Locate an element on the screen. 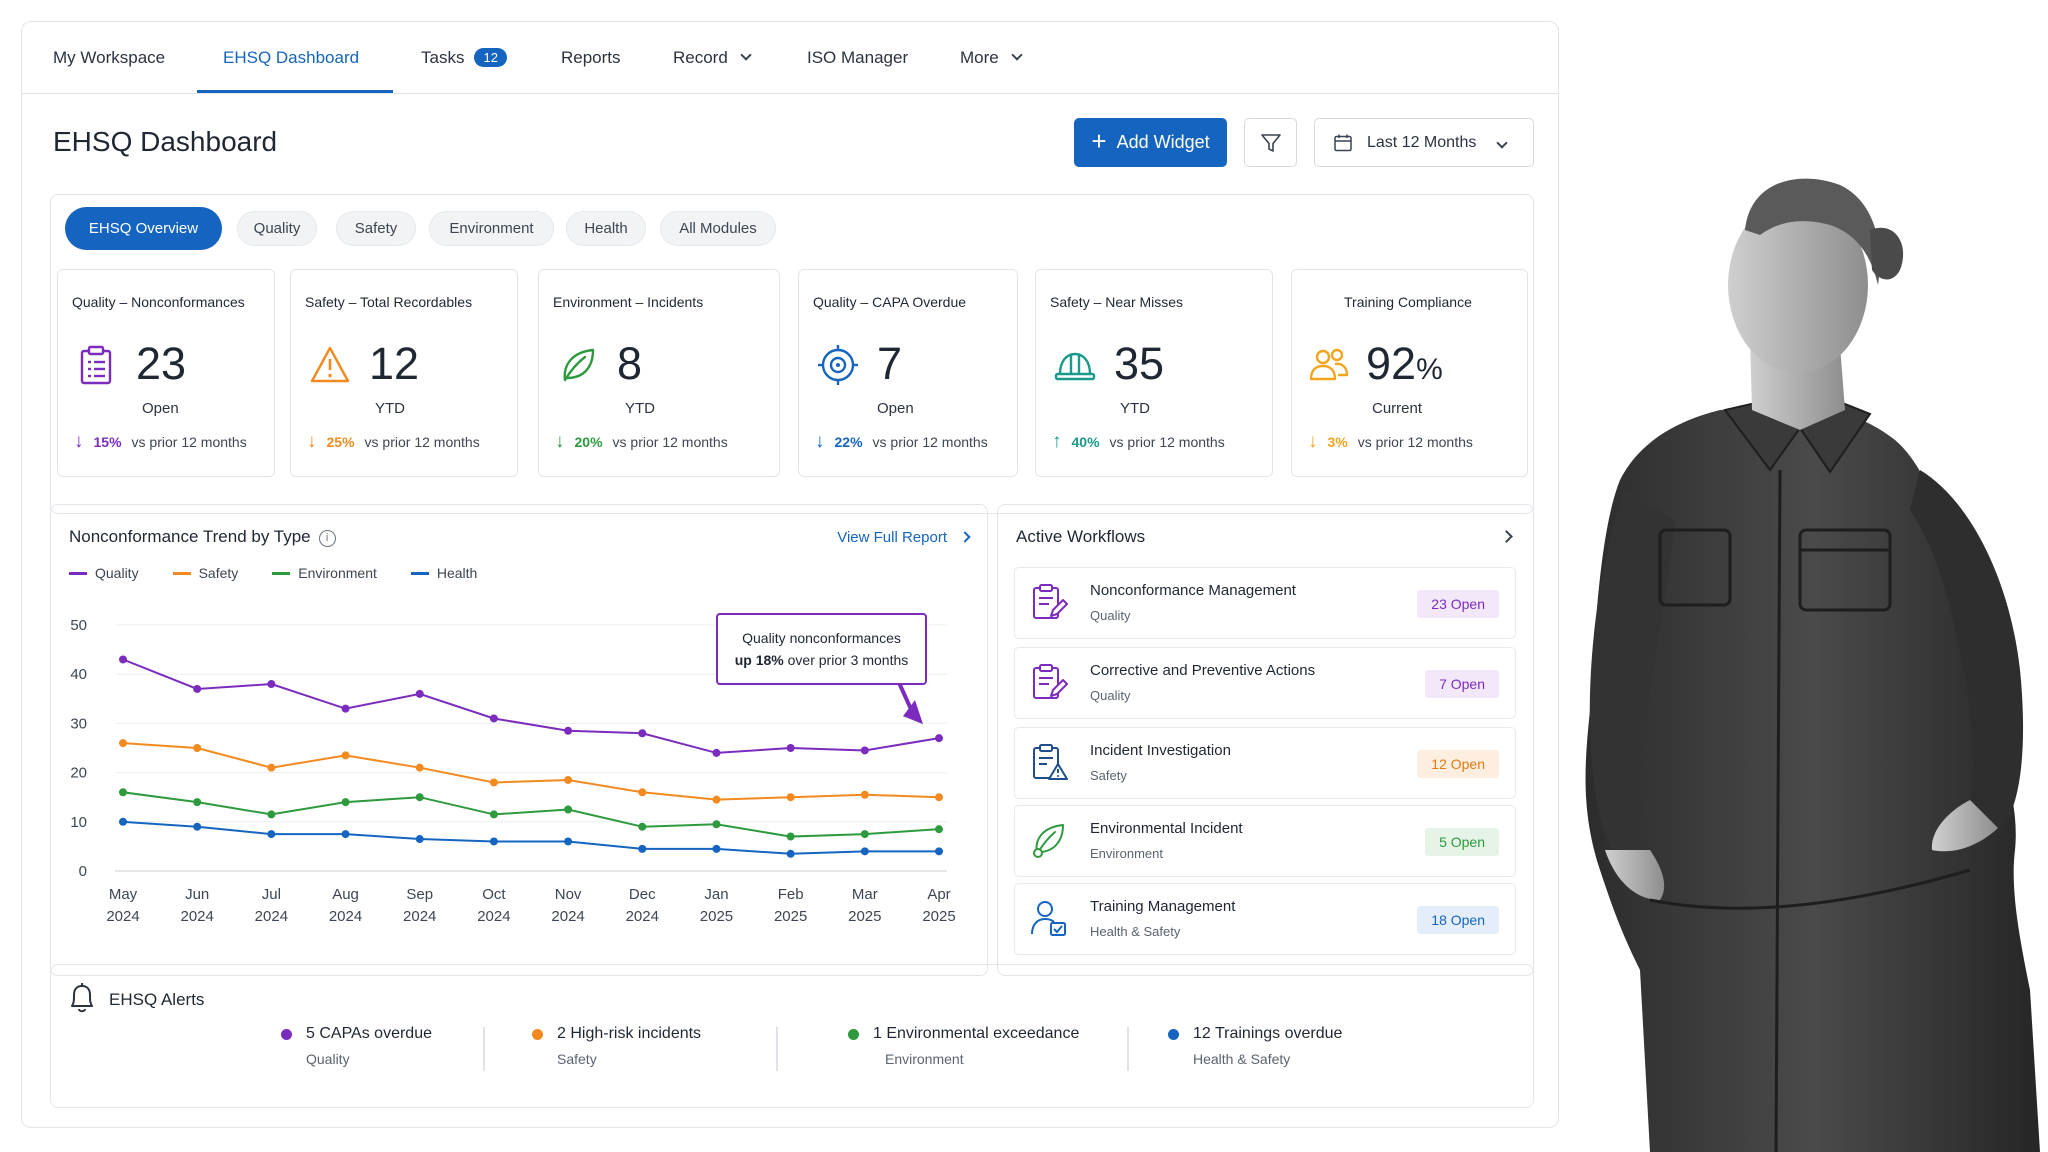 This screenshot has height=1152, width=2048. target-icon is located at coordinates (838, 365).